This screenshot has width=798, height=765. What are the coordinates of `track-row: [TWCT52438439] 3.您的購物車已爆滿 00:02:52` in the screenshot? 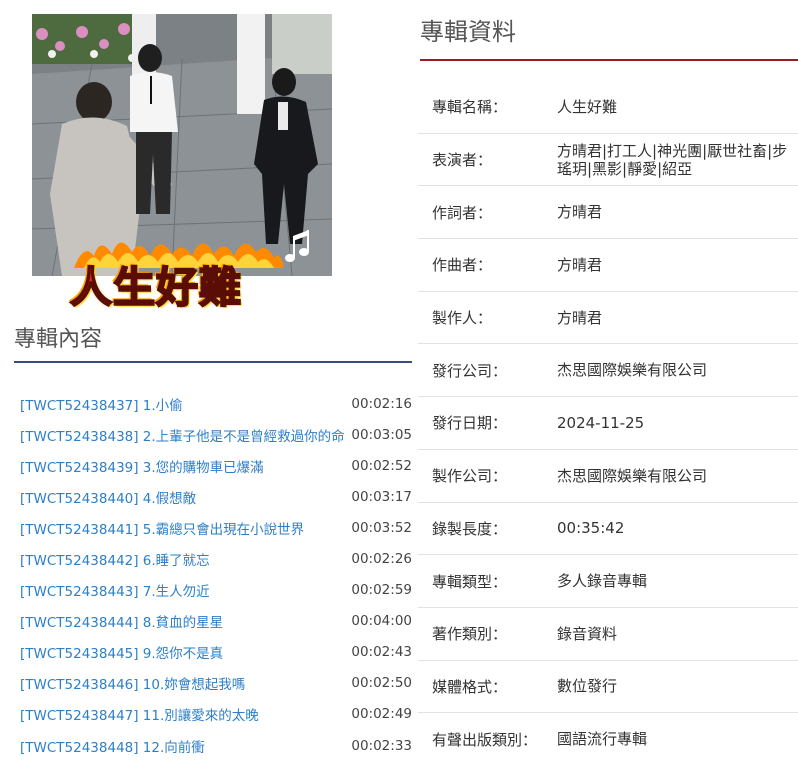 It's located at (216, 465).